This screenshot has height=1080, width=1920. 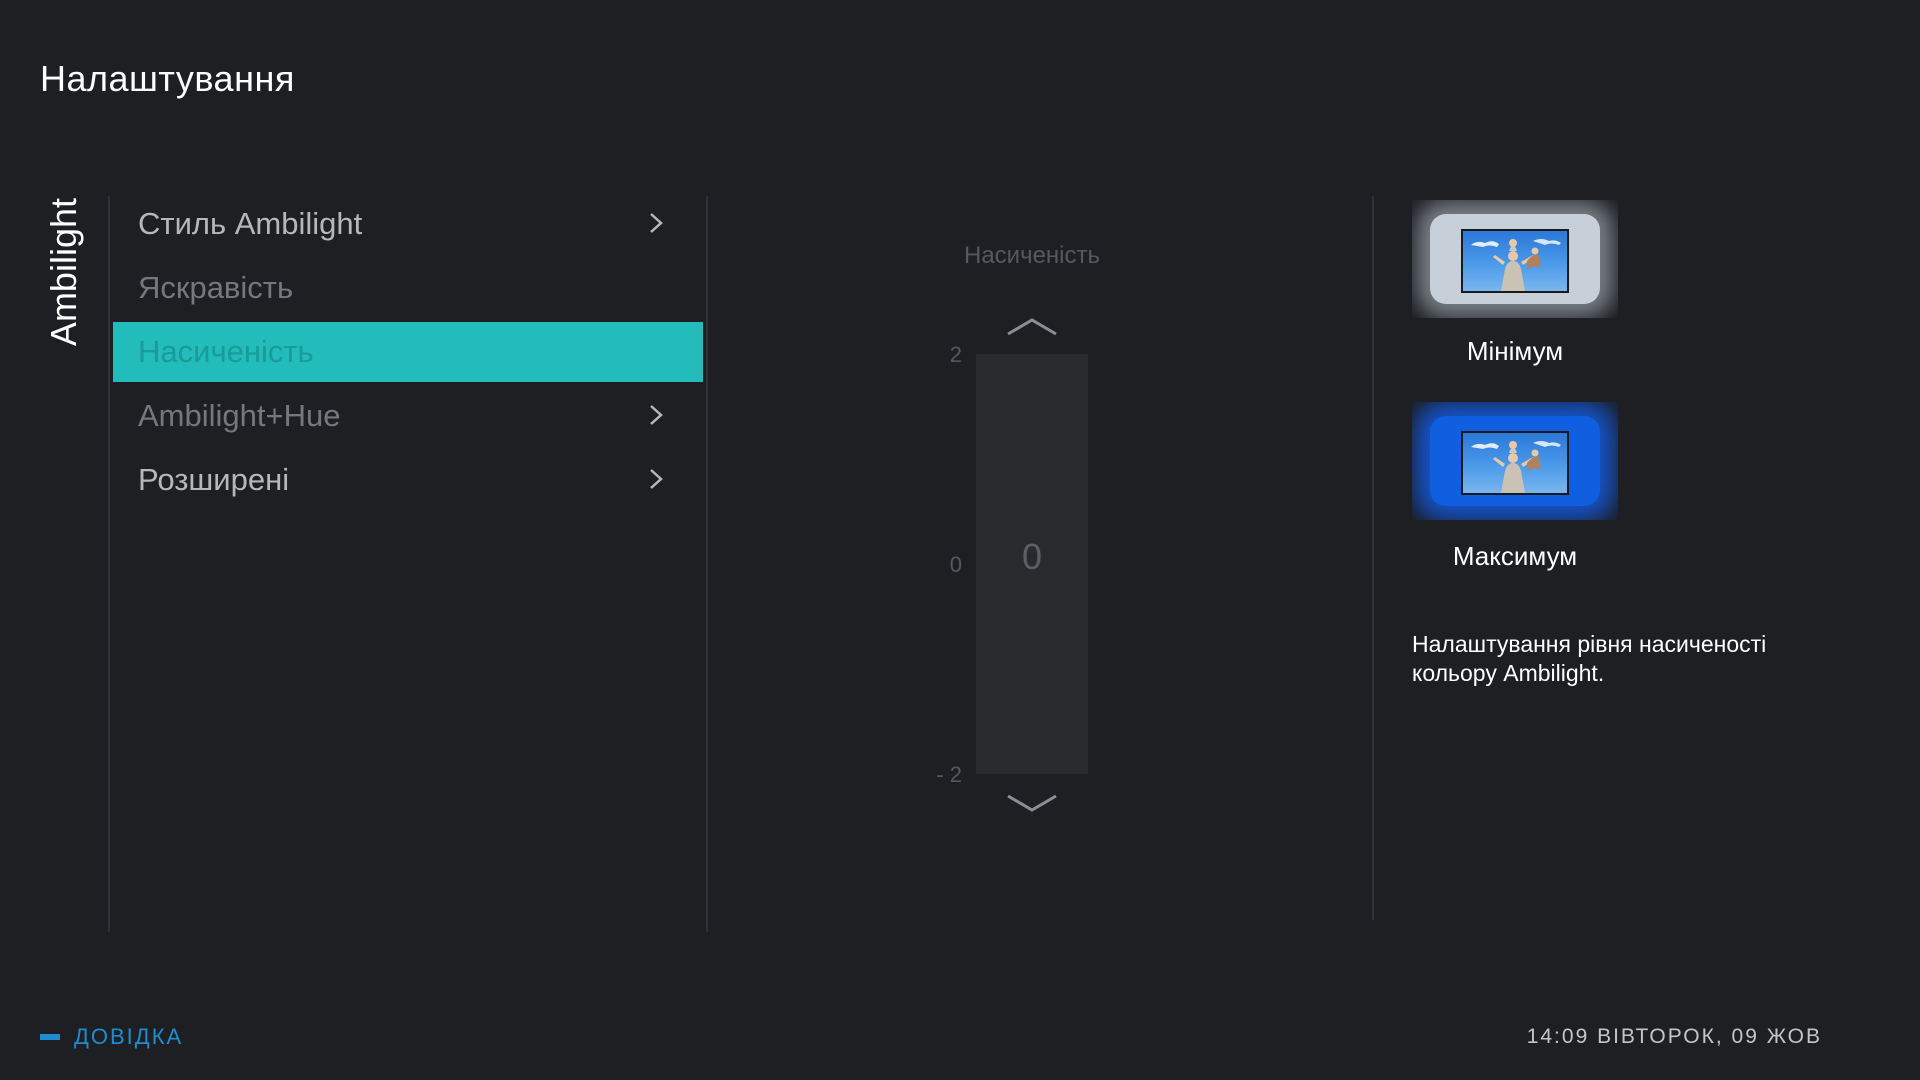 I want to click on side-tab-label: Ambilight, so click(x=63, y=272).